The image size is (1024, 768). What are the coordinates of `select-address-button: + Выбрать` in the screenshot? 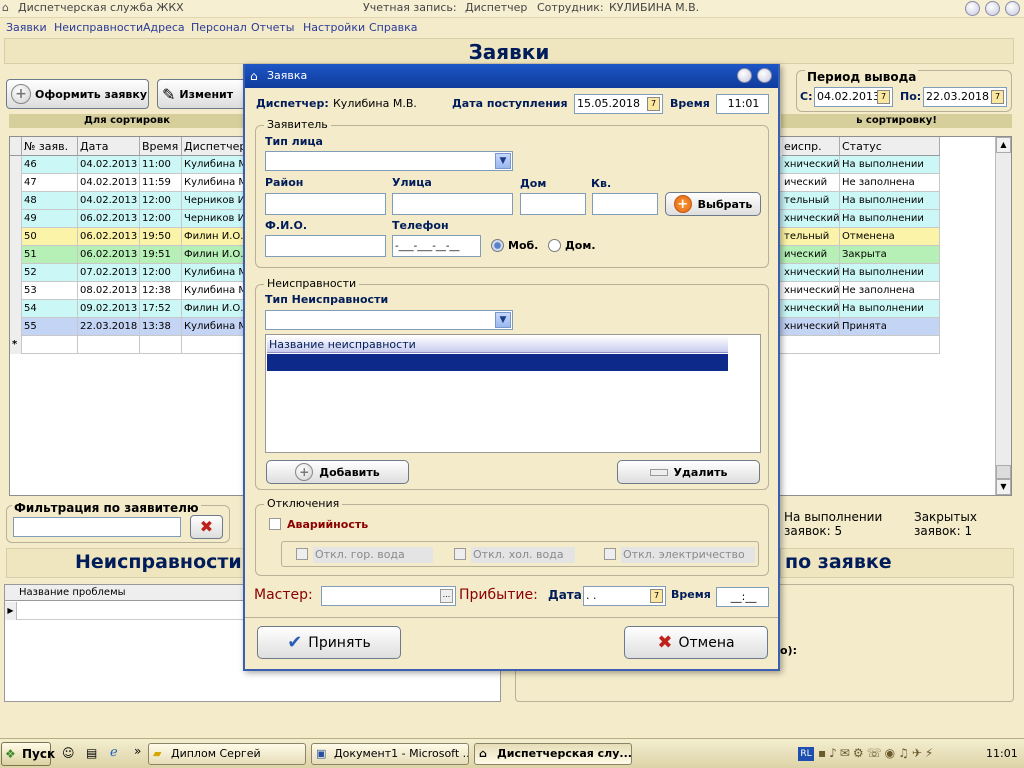 It's located at (713, 204).